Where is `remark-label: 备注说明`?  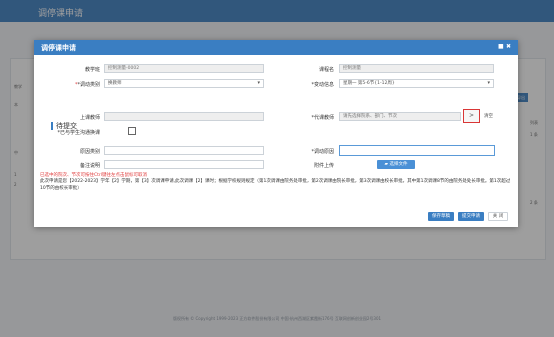 remark-label: 备注说明 is located at coordinates (89, 166).